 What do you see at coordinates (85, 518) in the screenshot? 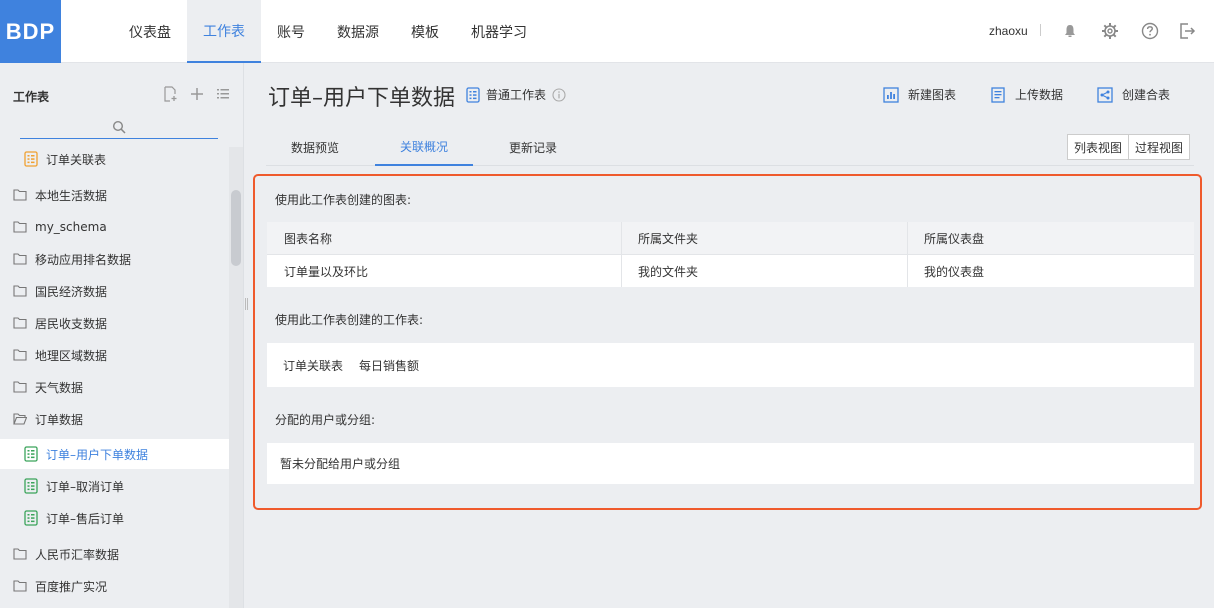
I see `tree-label: 订单–售后订单` at bounding box center [85, 518].